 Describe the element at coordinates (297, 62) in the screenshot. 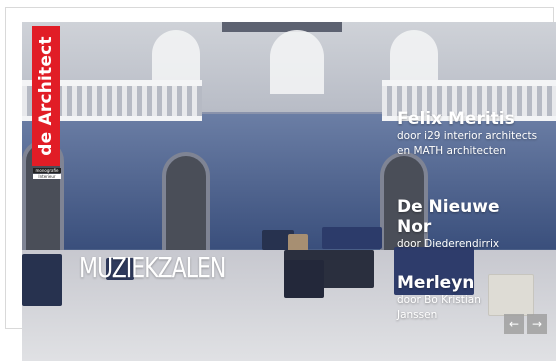

I see `cover-window-center` at that location.